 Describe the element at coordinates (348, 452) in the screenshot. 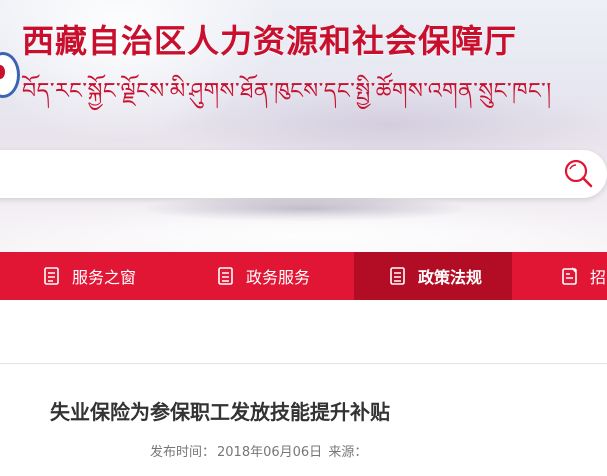

I see `source-label: 来源：` at that location.